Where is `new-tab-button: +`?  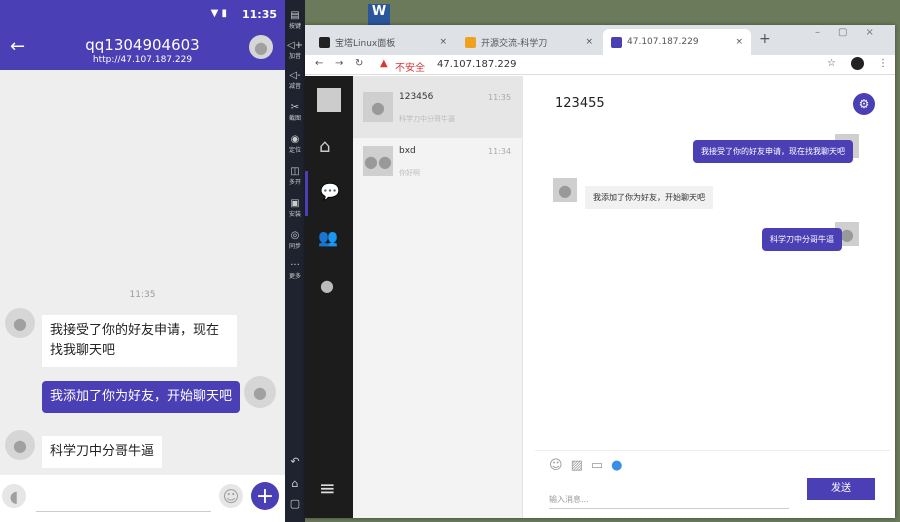
new-tab-button: + is located at coordinates (765, 39).